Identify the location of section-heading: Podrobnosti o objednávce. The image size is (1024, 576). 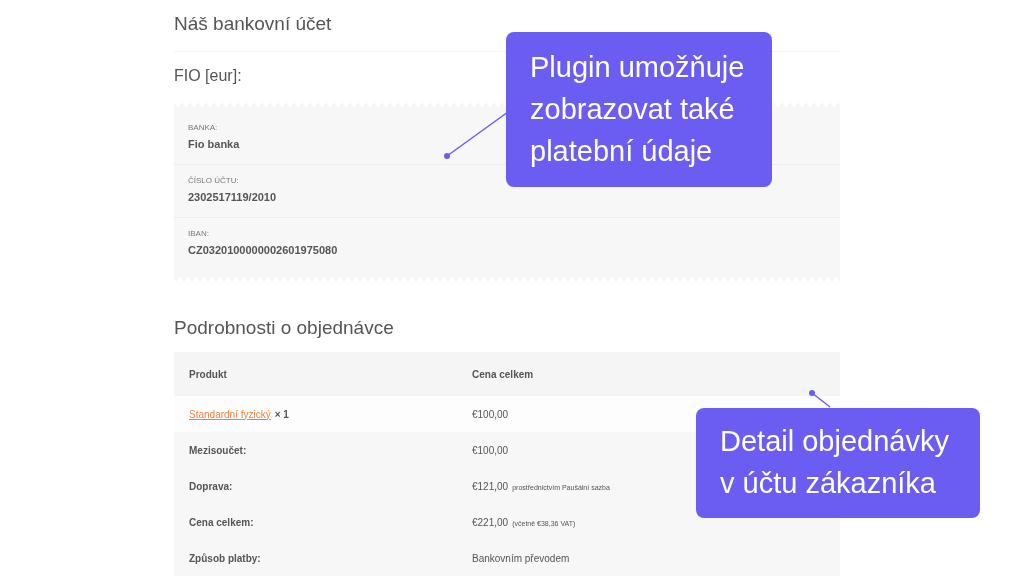
(284, 327).